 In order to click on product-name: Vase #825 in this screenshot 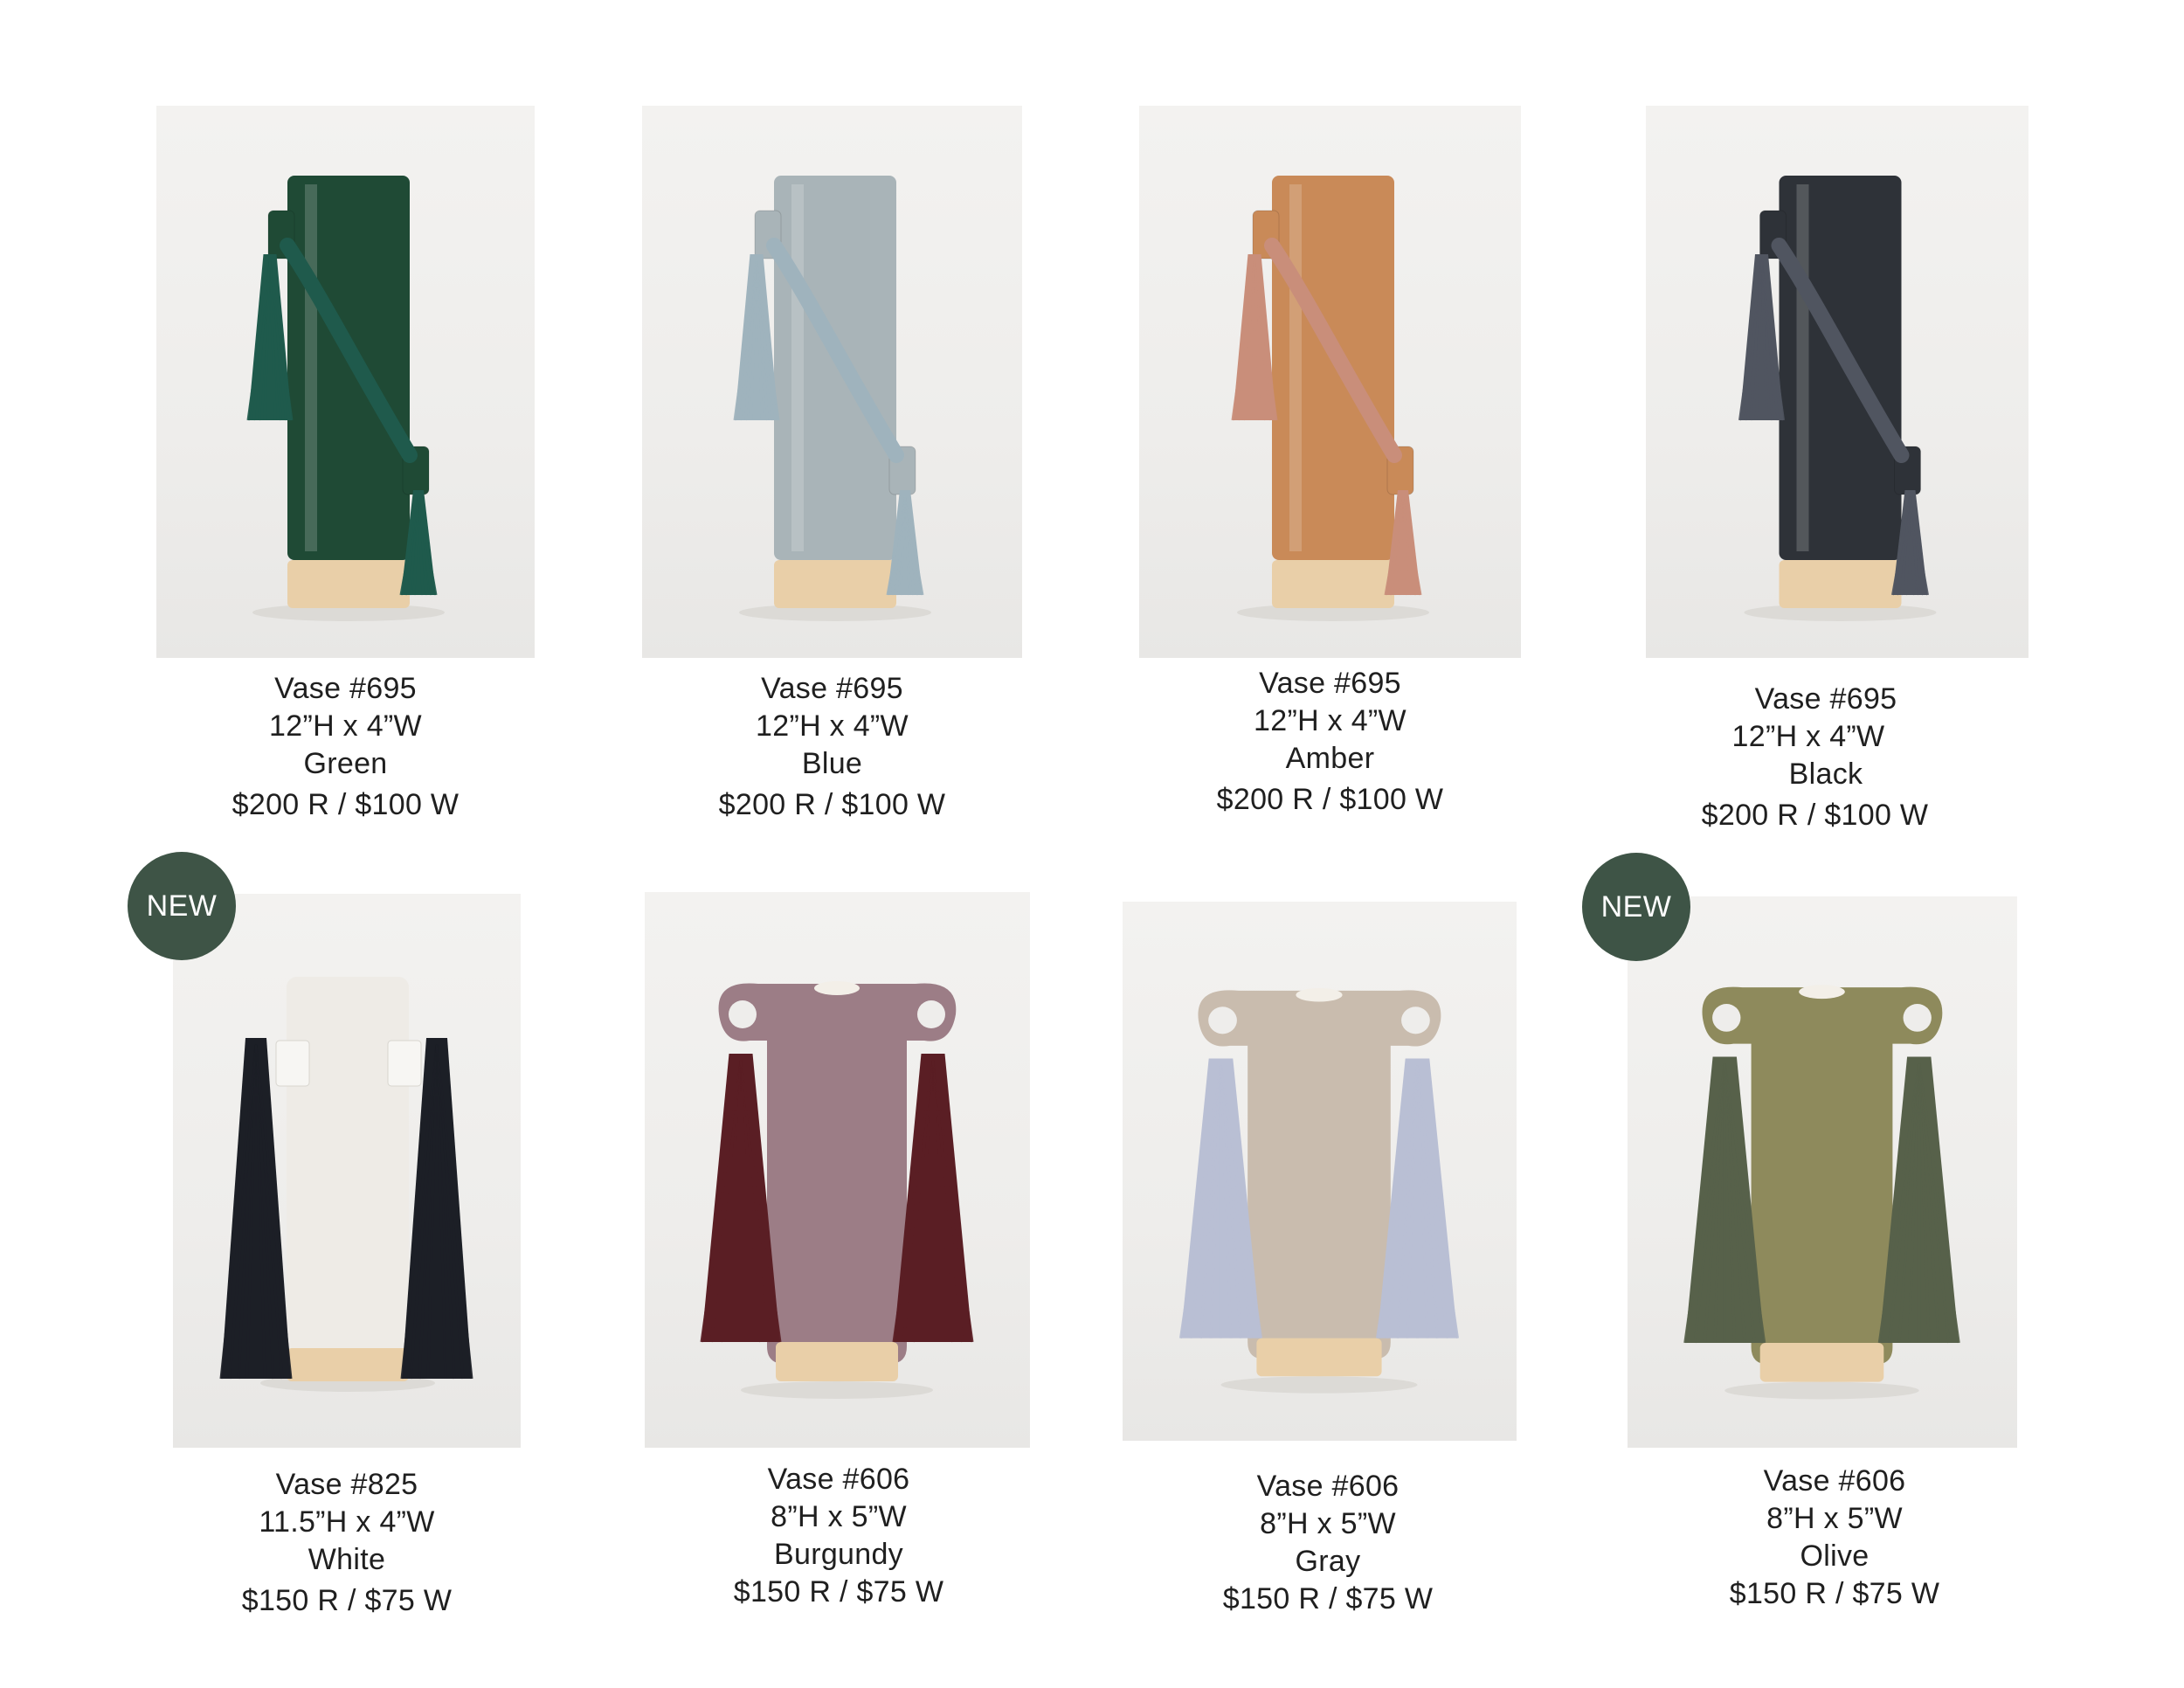, I will do `click(346, 1484)`.